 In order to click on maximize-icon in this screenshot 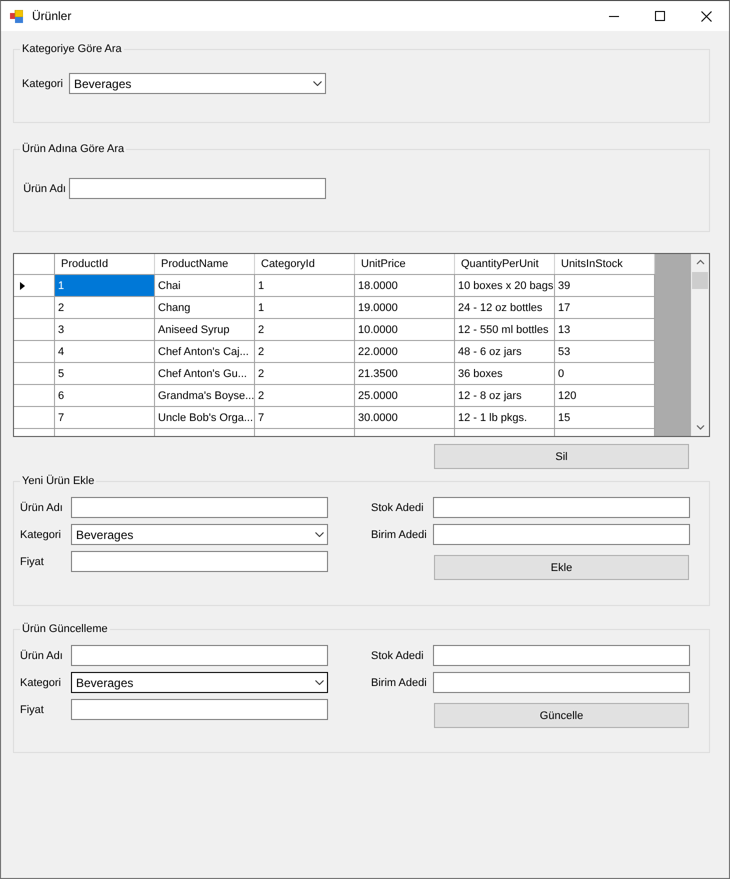, I will do `click(660, 16)`.